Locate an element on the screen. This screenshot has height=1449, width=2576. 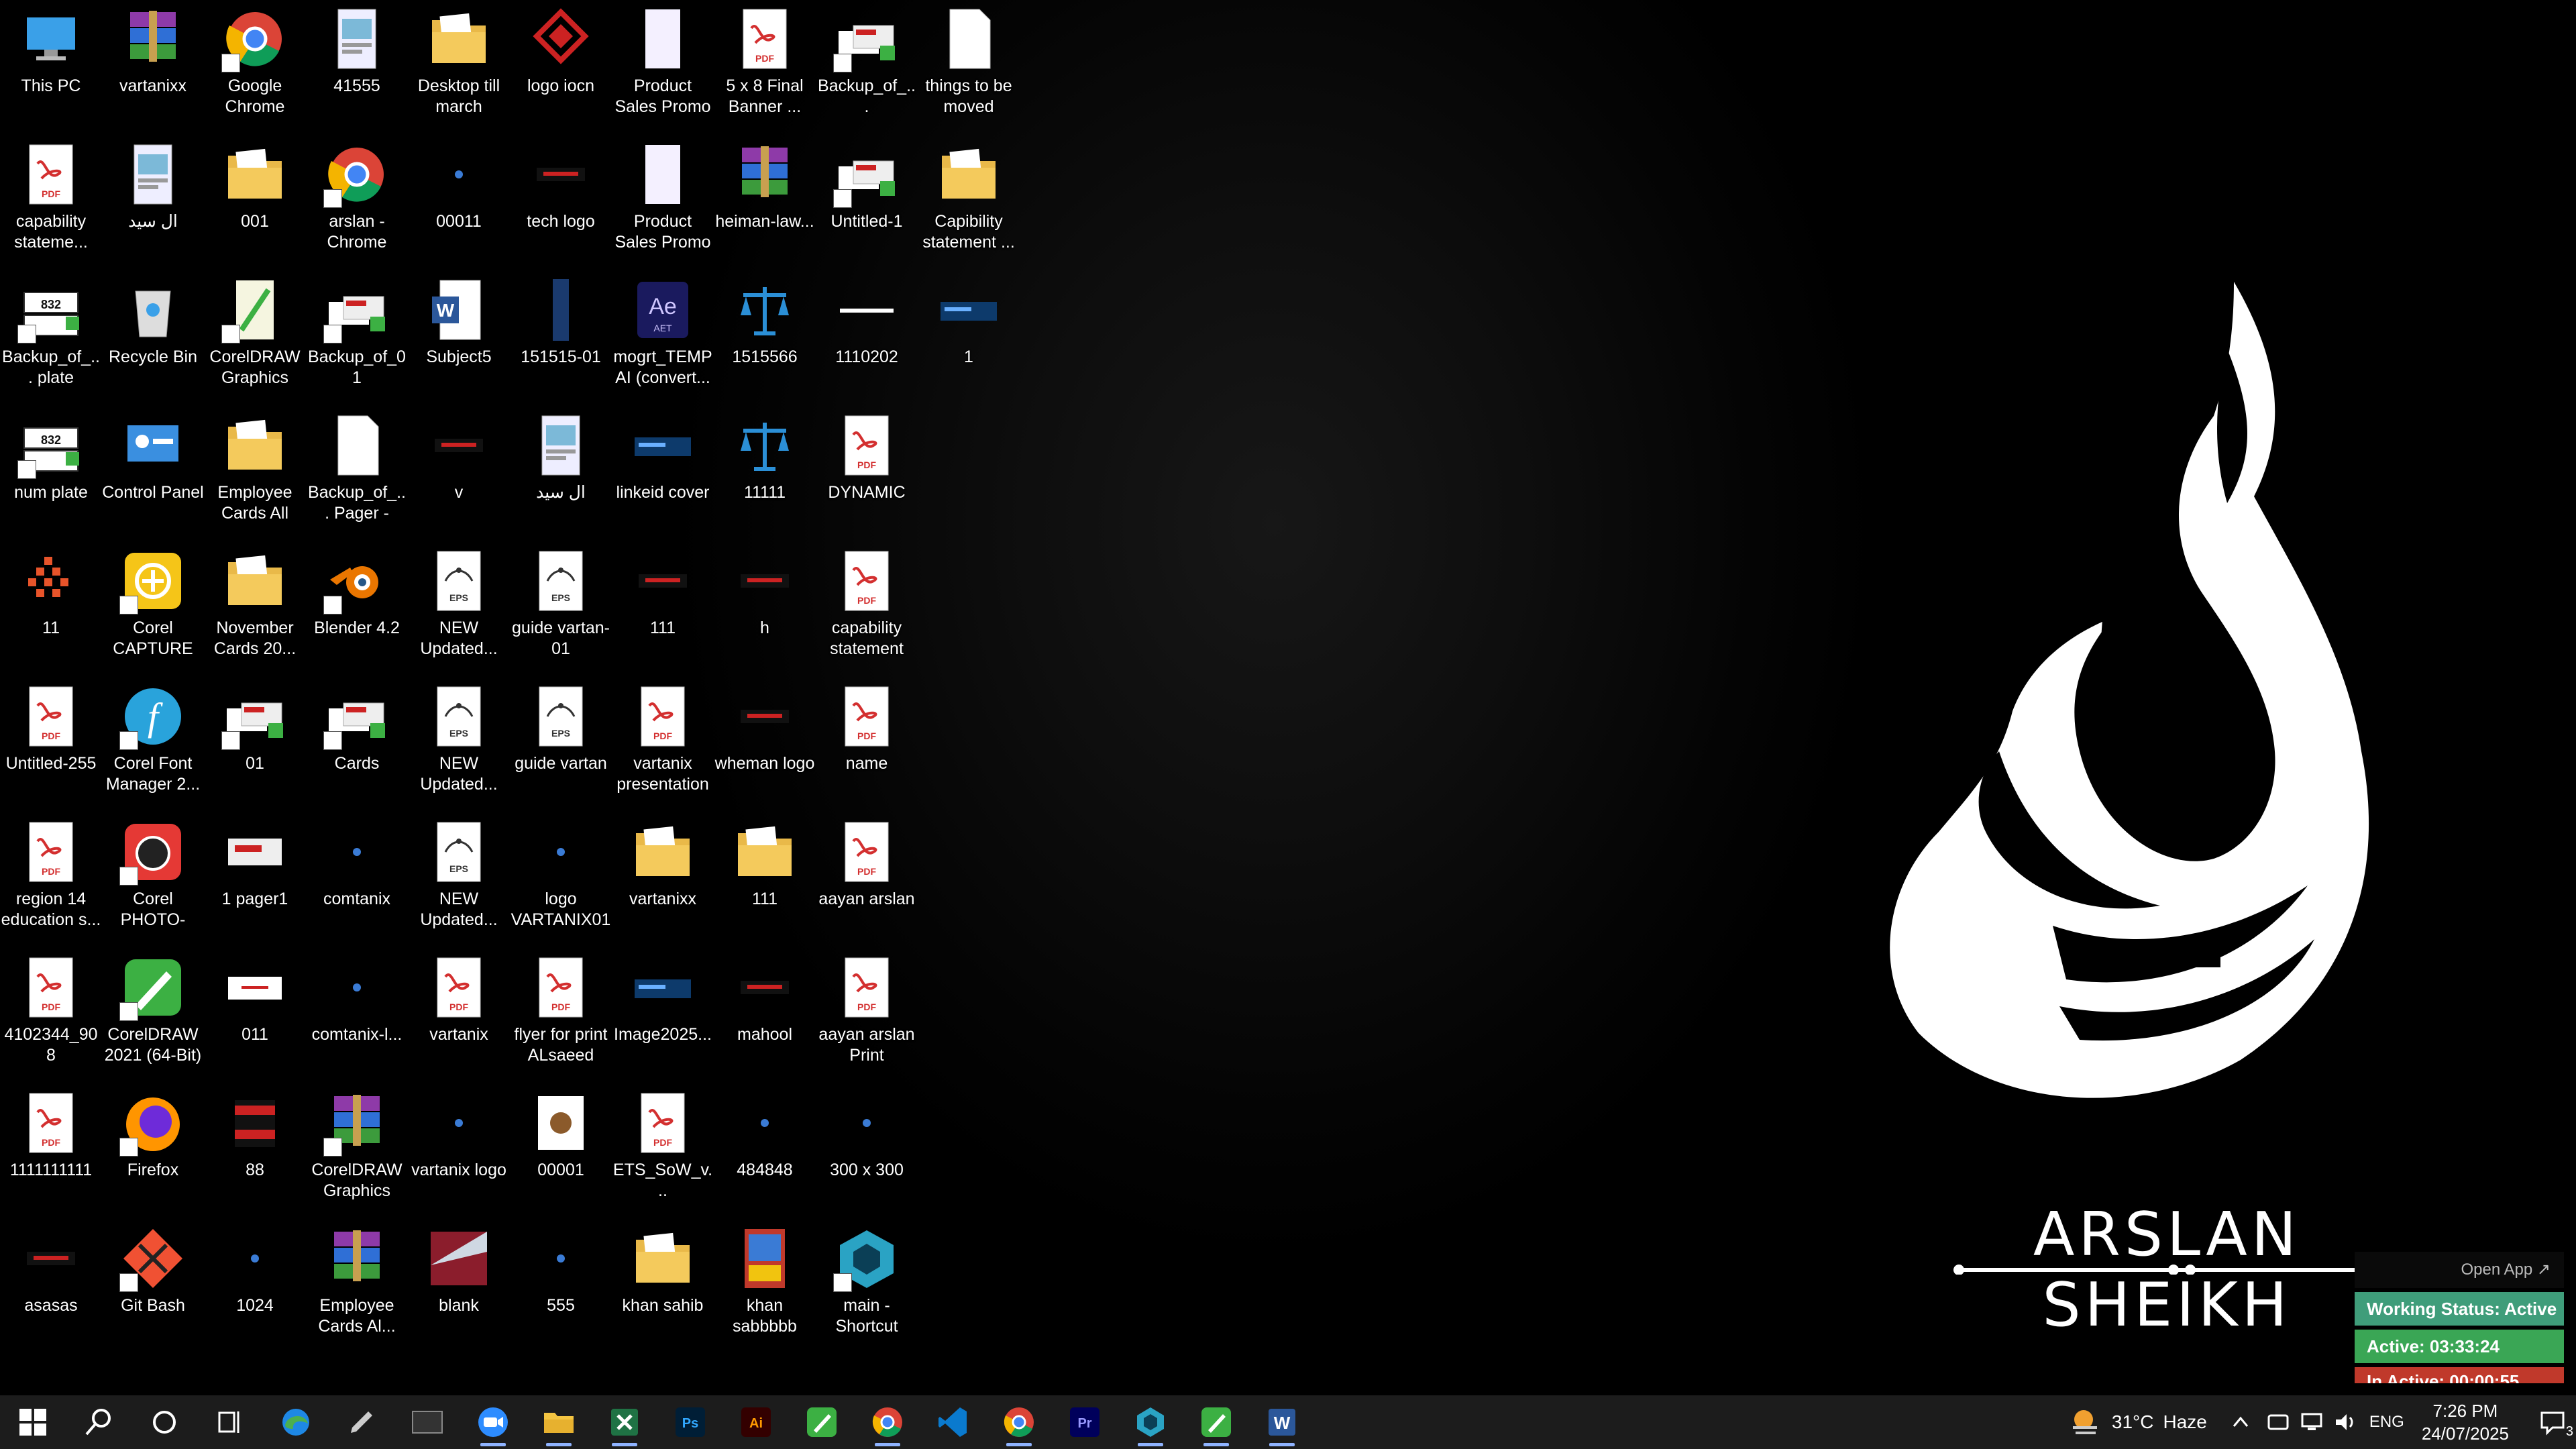
desktop-icon: blank is located at coordinates (459, 1291).